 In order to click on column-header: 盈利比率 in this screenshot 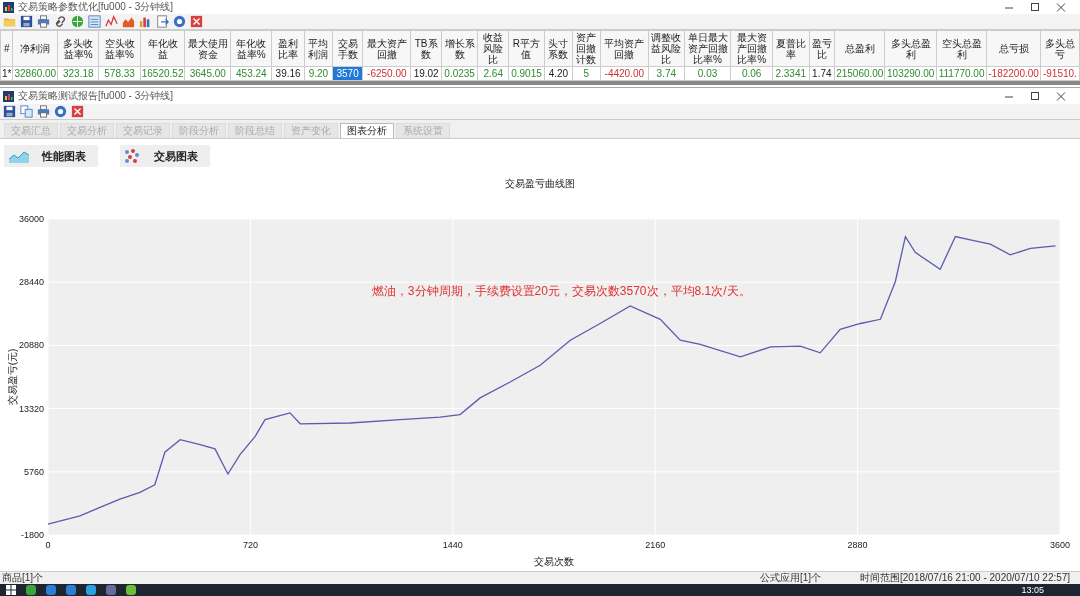, I will do `click(288, 48)`.